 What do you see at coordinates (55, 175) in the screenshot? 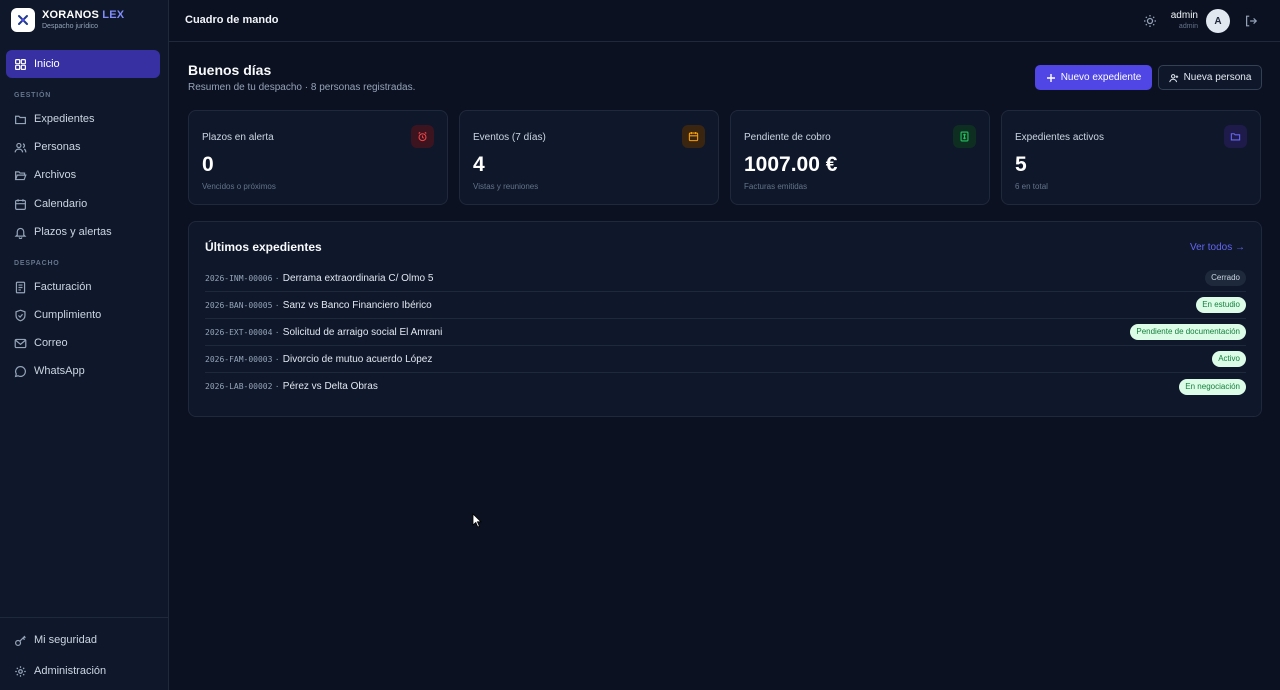
I see `sidebar-item-label: Archivos` at bounding box center [55, 175].